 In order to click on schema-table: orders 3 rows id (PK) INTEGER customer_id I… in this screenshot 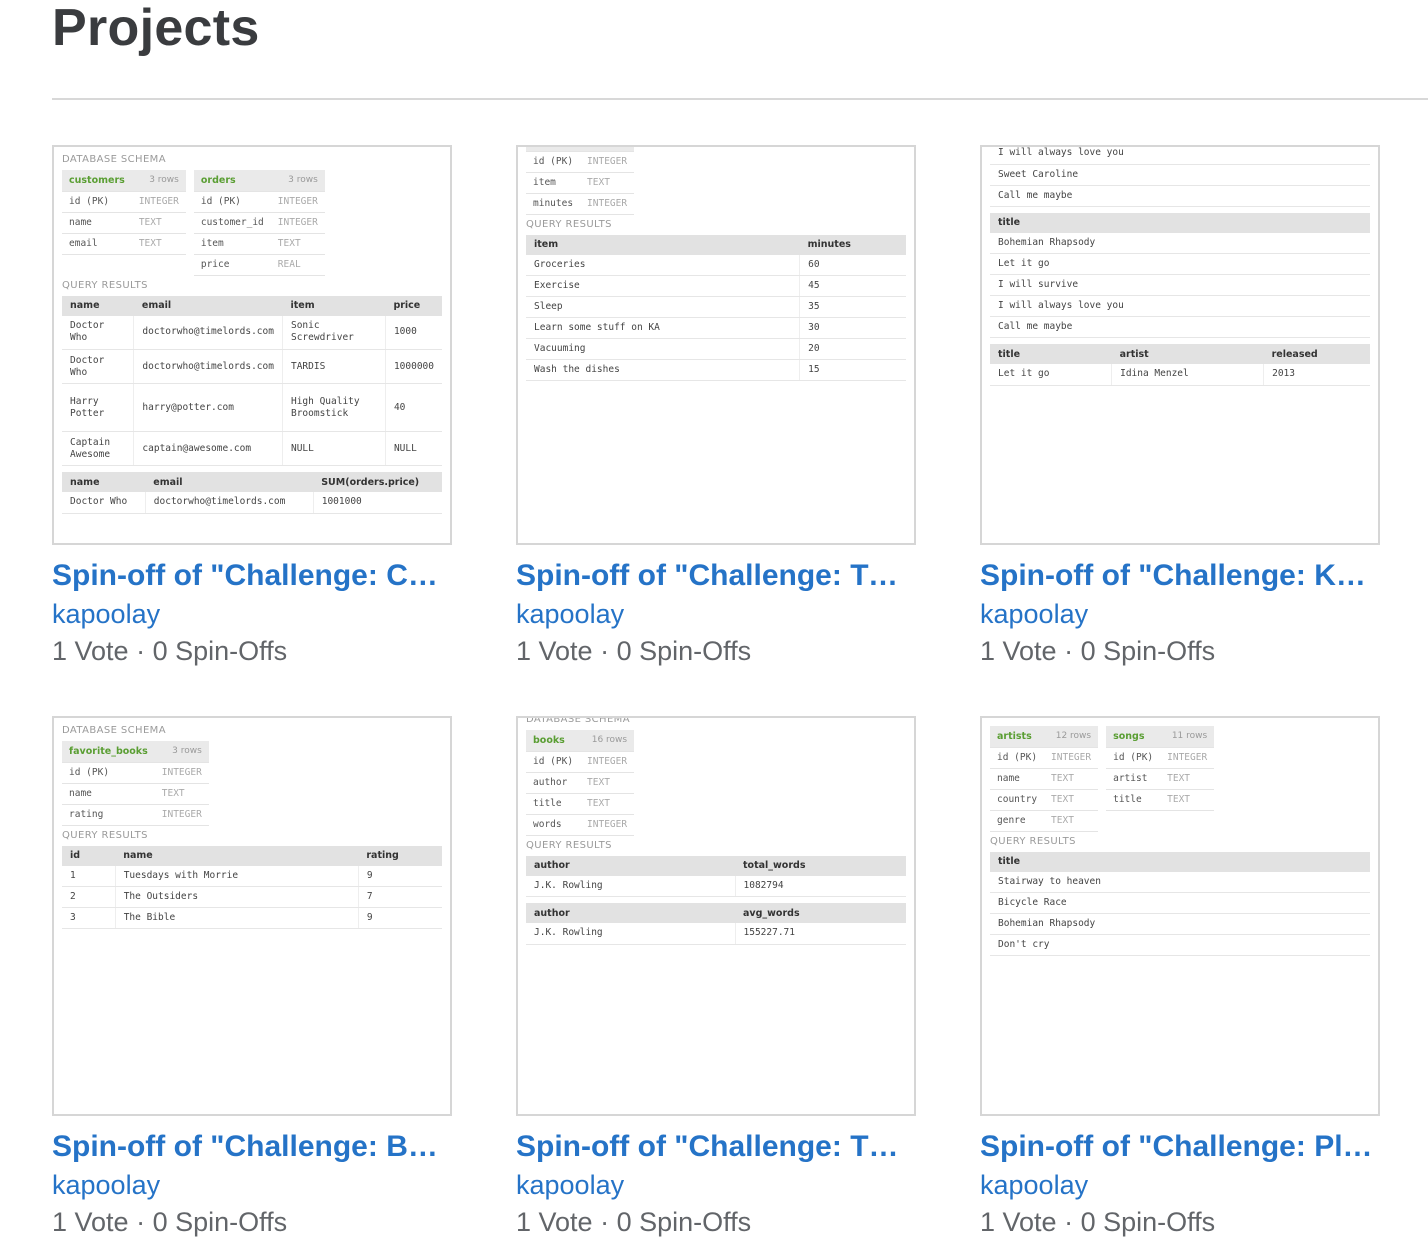, I will do `click(259, 223)`.